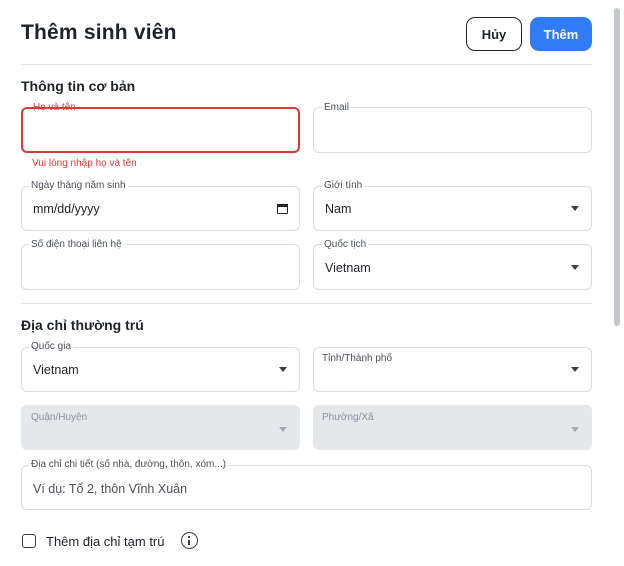 The width and height of the screenshot is (624, 566). What do you see at coordinates (59, 417) in the screenshot?
I see `district-label: Quận/Huyện` at bounding box center [59, 417].